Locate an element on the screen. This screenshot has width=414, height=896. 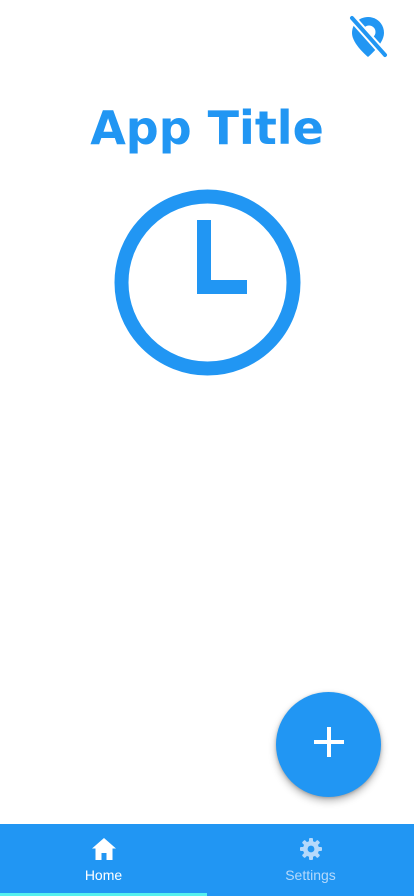
plus-icon is located at coordinates (329, 744).